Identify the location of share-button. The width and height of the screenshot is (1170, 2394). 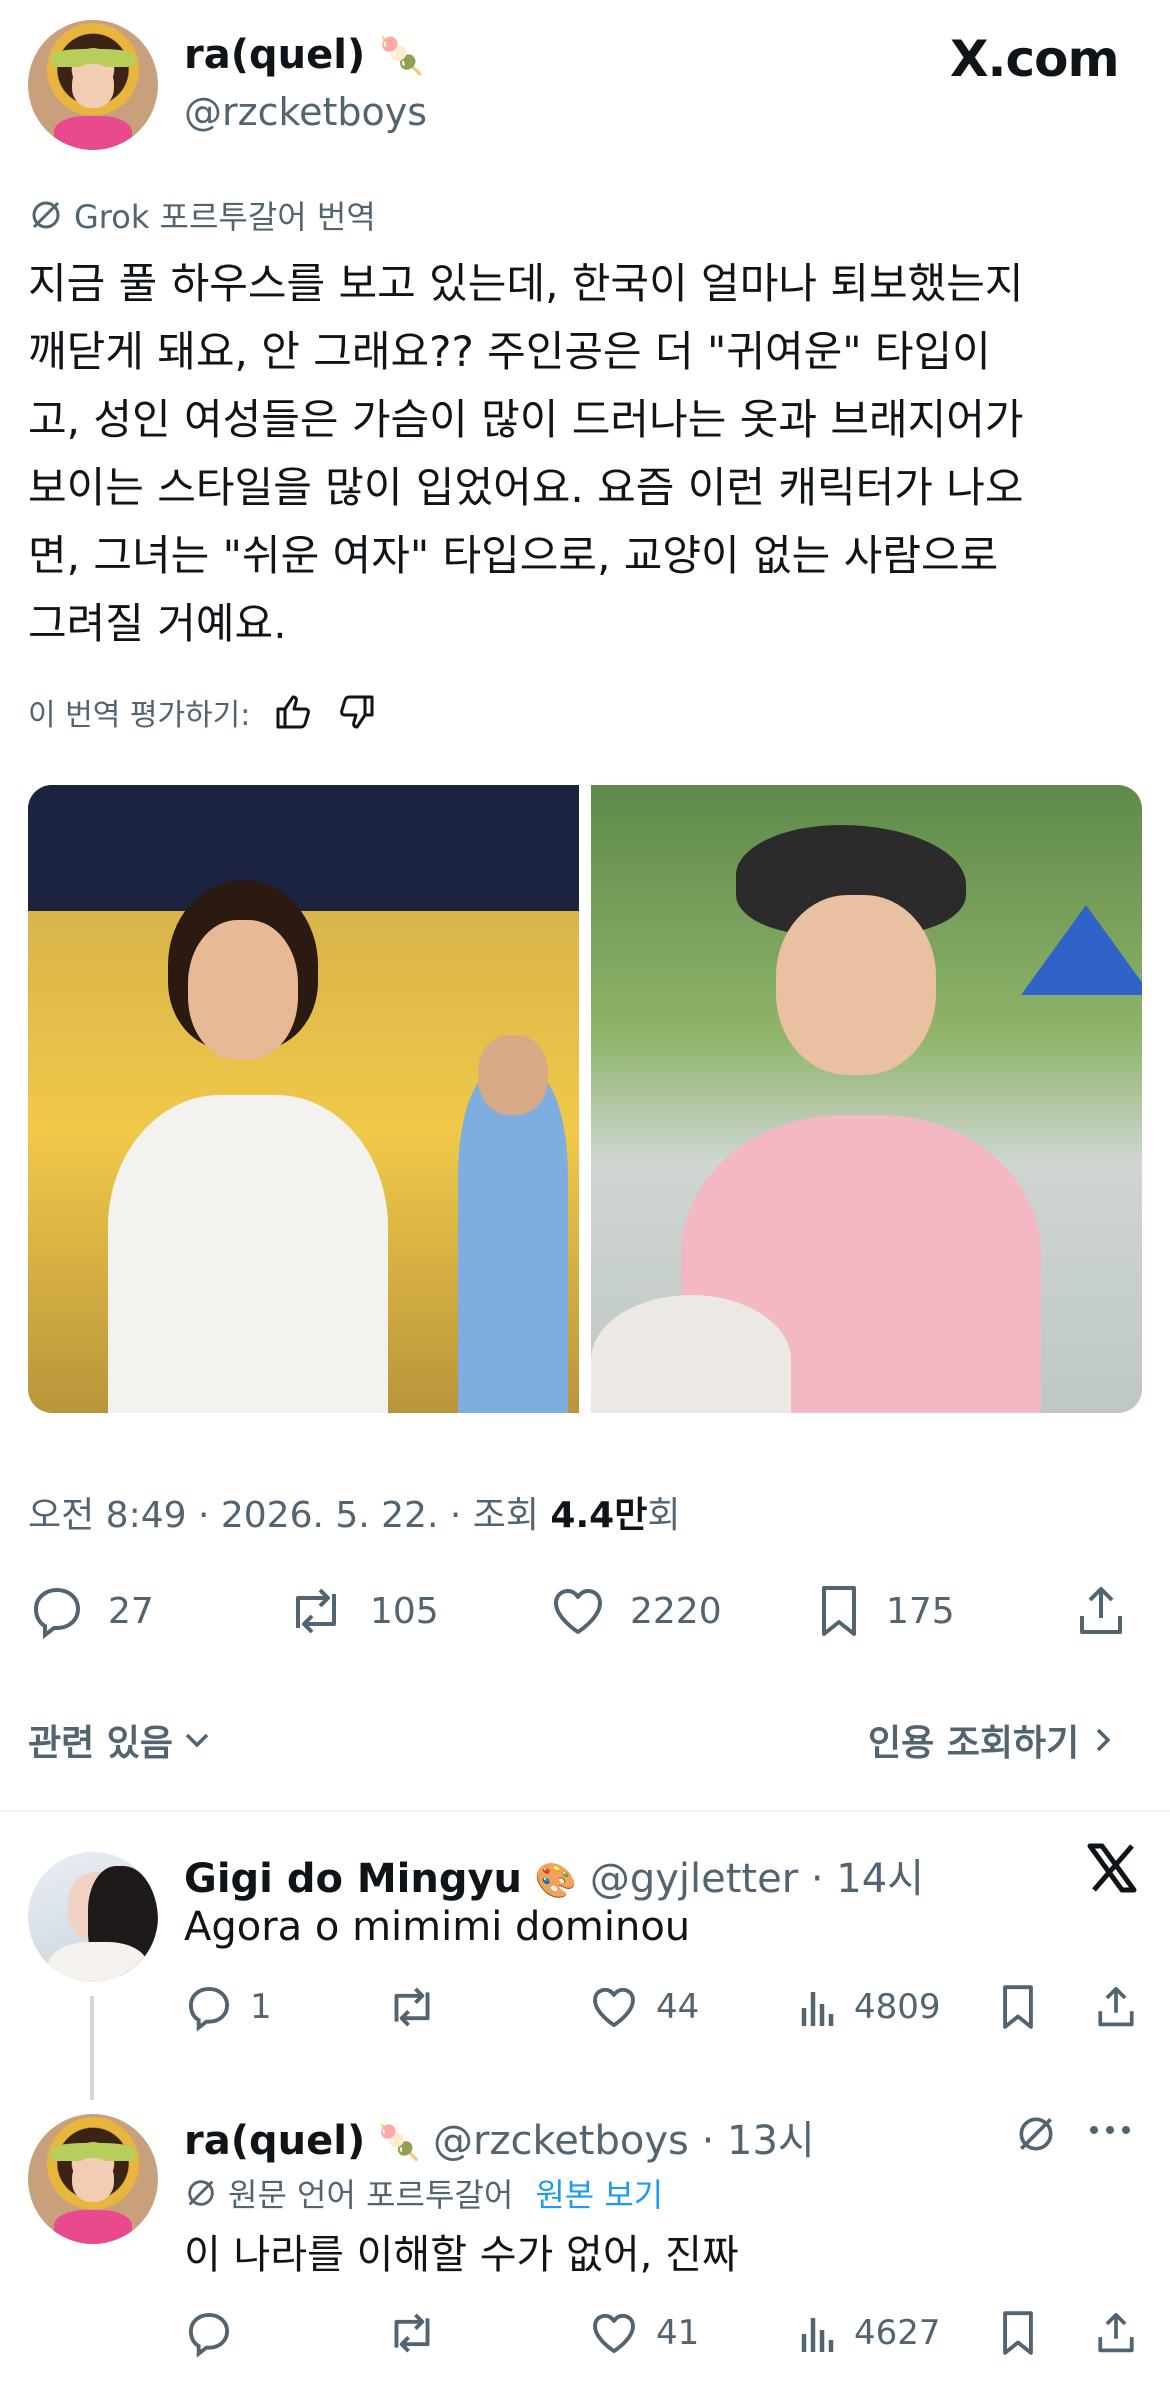
(1101, 1611).